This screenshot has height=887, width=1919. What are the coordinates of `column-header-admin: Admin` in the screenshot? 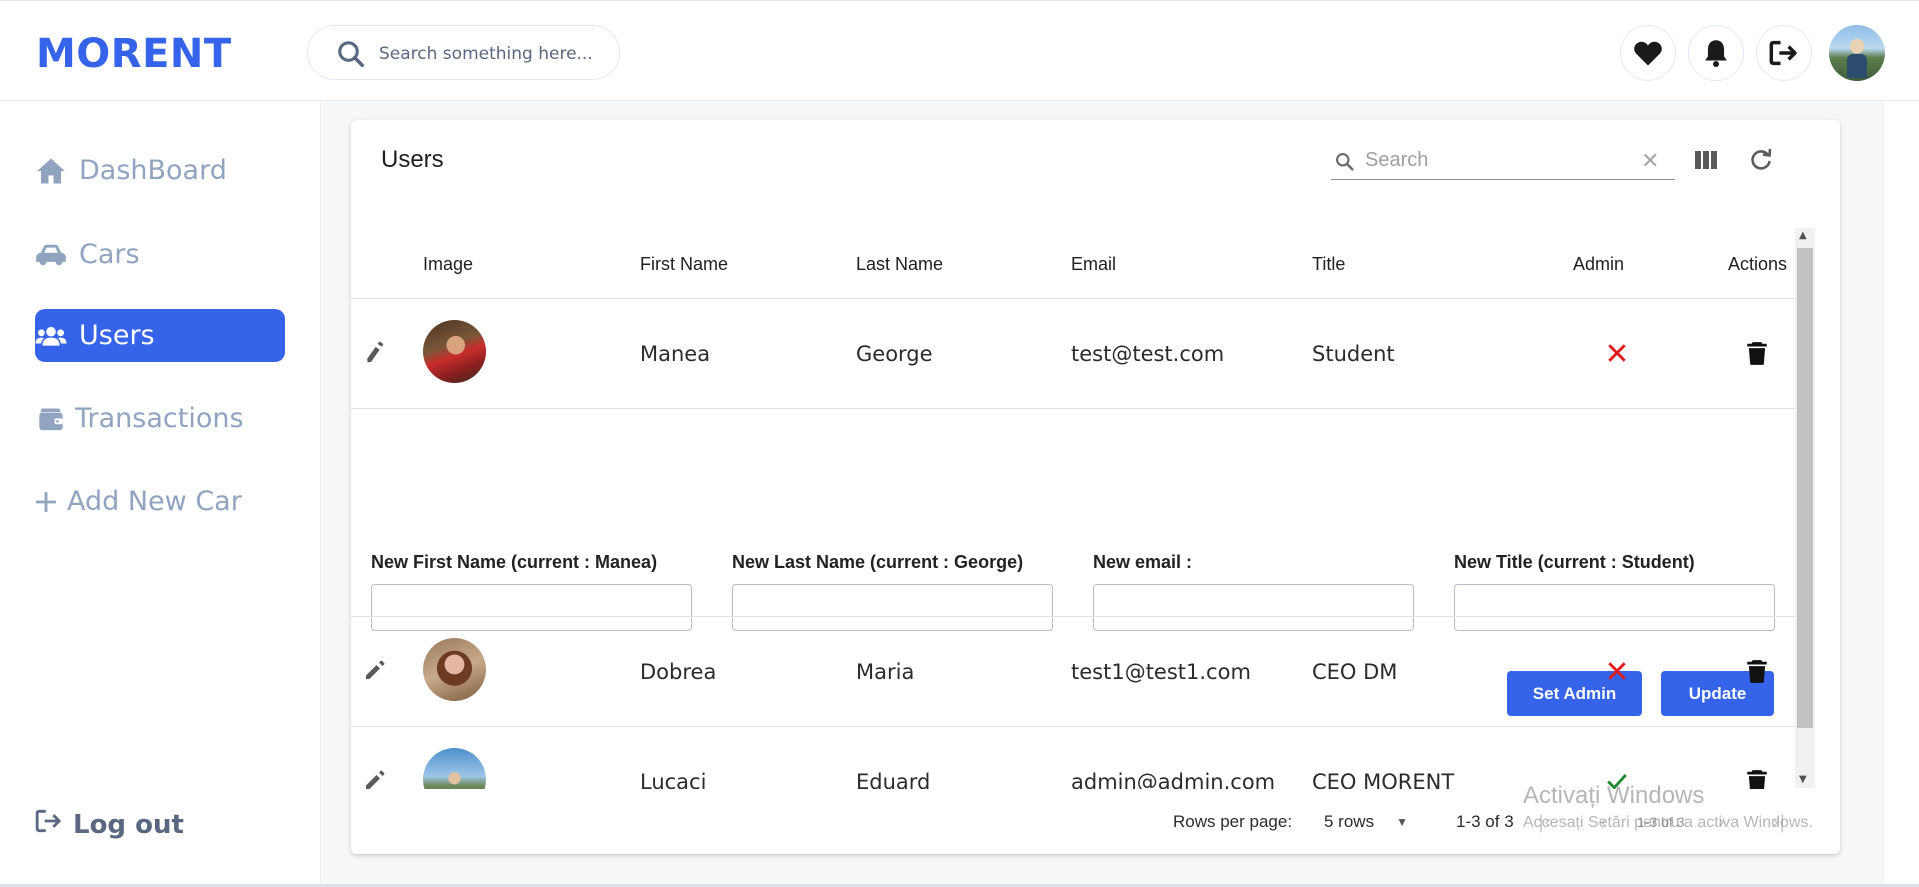 It's located at (1598, 264).